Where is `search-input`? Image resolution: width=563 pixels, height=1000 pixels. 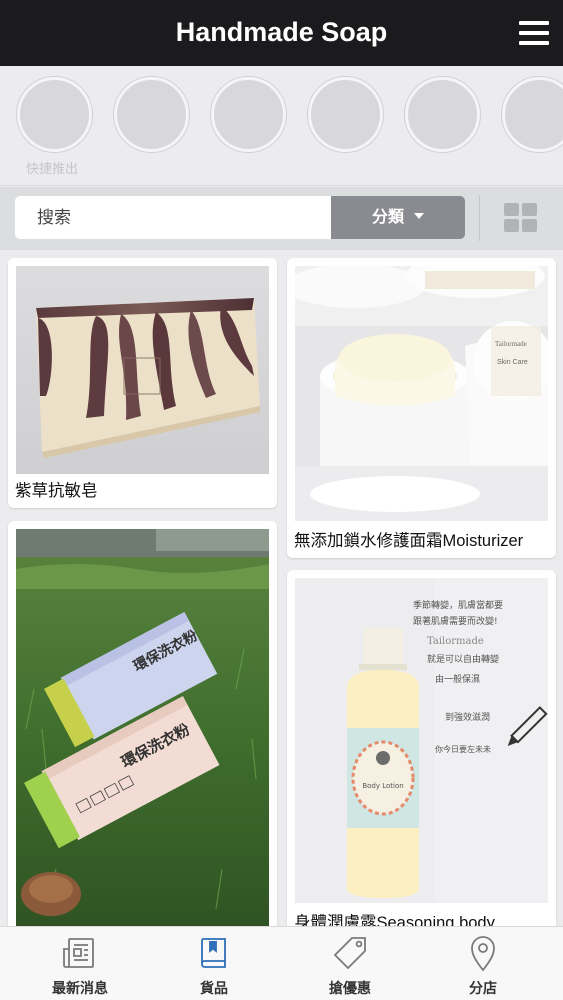
search-input is located at coordinates (173, 217).